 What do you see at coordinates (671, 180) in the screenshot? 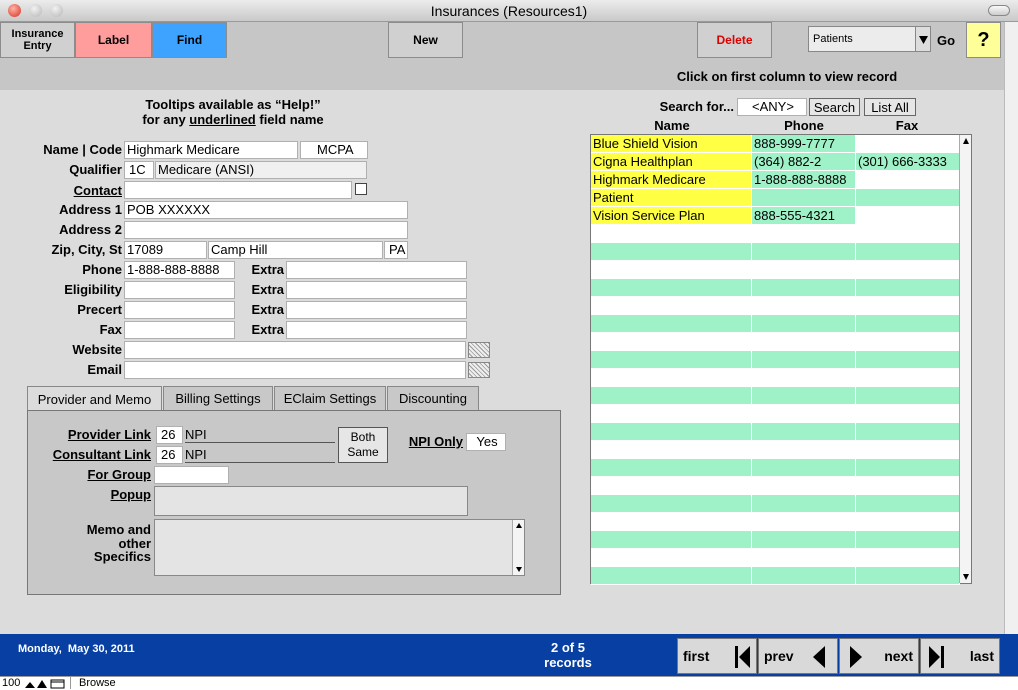
I see `list-cell-name: Highmark Medicare` at bounding box center [671, 180].